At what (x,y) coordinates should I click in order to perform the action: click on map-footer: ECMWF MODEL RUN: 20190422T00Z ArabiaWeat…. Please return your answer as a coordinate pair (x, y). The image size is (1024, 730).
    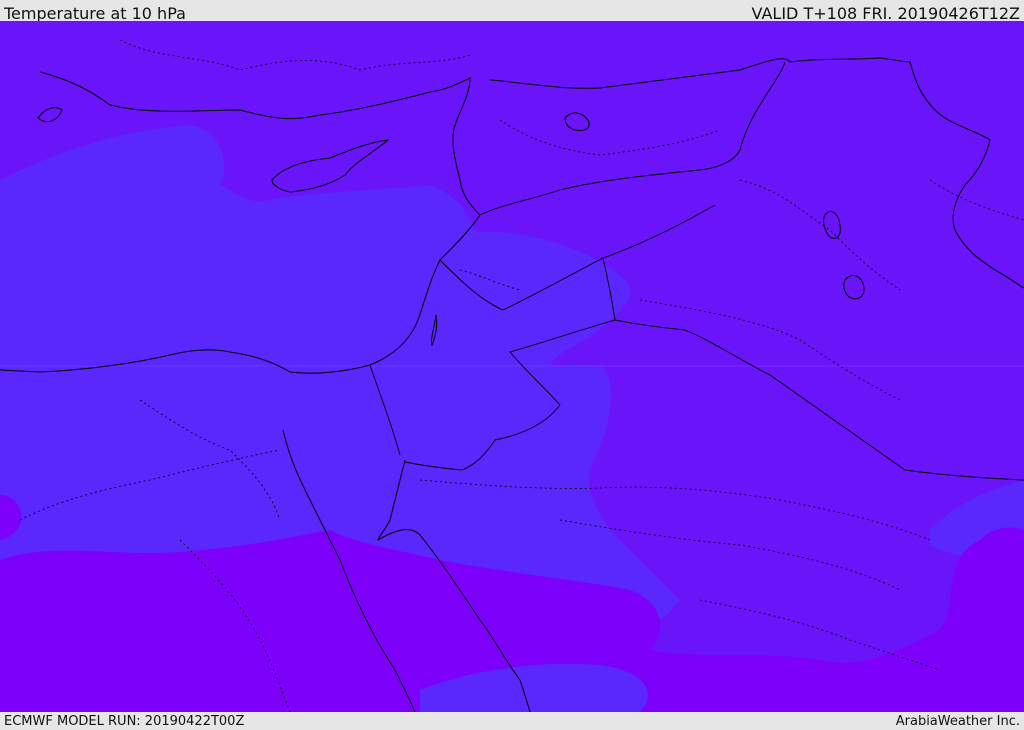
    Looking at the image, I should click on (512, 720).